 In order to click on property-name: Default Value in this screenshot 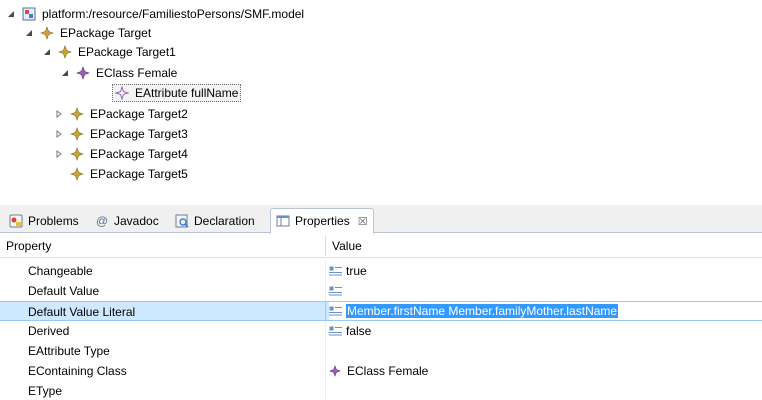, I will do `click(64, 291)`.